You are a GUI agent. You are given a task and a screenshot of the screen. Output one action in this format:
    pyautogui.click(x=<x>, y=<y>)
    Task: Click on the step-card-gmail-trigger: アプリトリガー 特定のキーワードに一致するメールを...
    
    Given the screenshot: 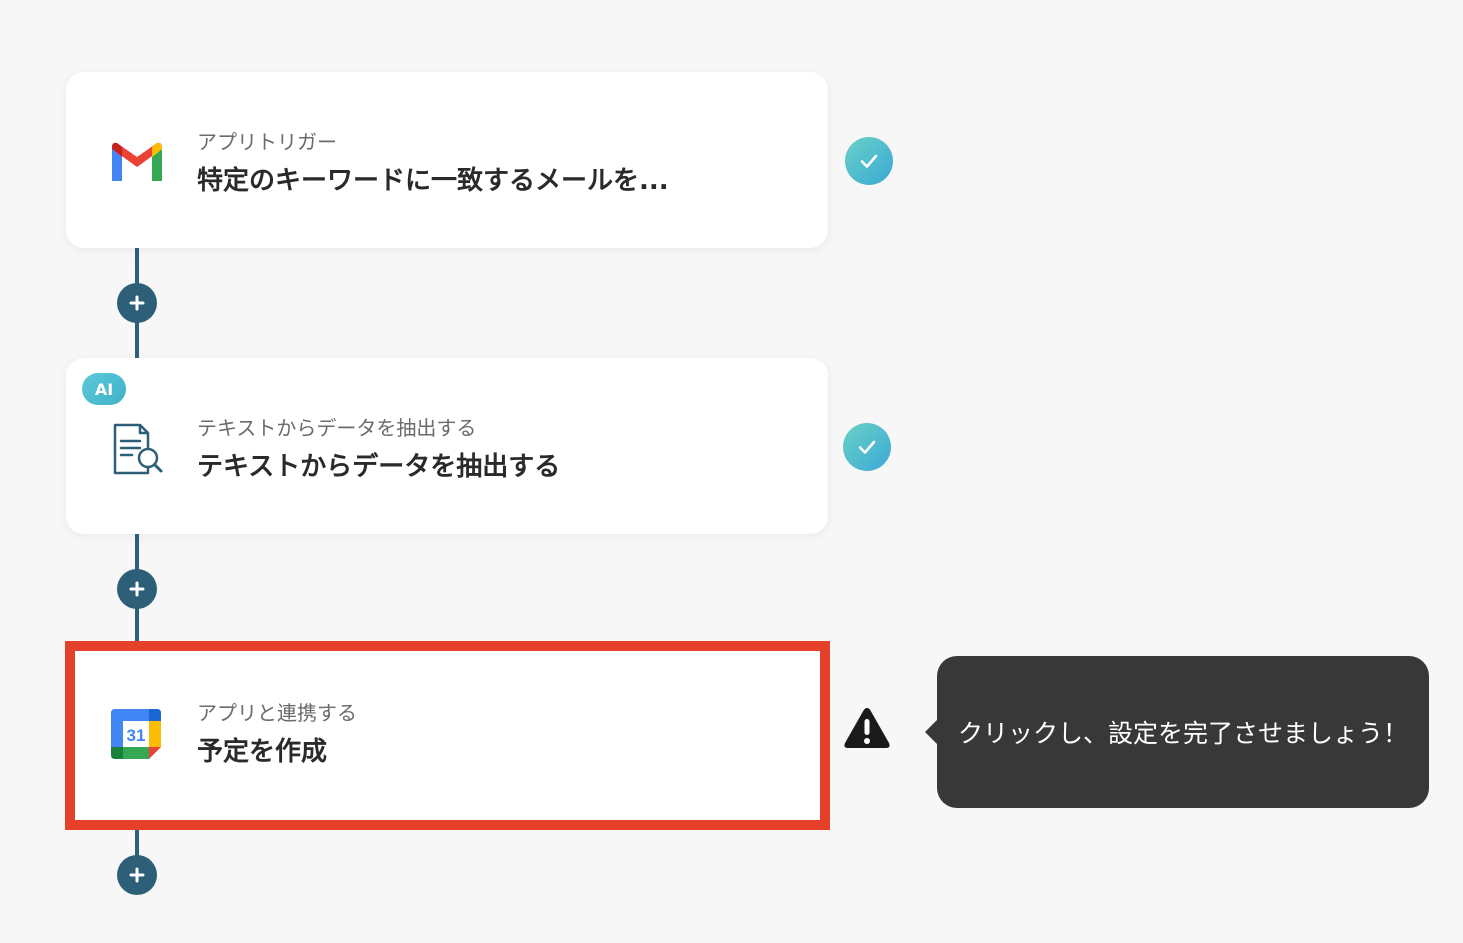 What is the action you would take?
    pyautogui.click(x=447, y=160)
    